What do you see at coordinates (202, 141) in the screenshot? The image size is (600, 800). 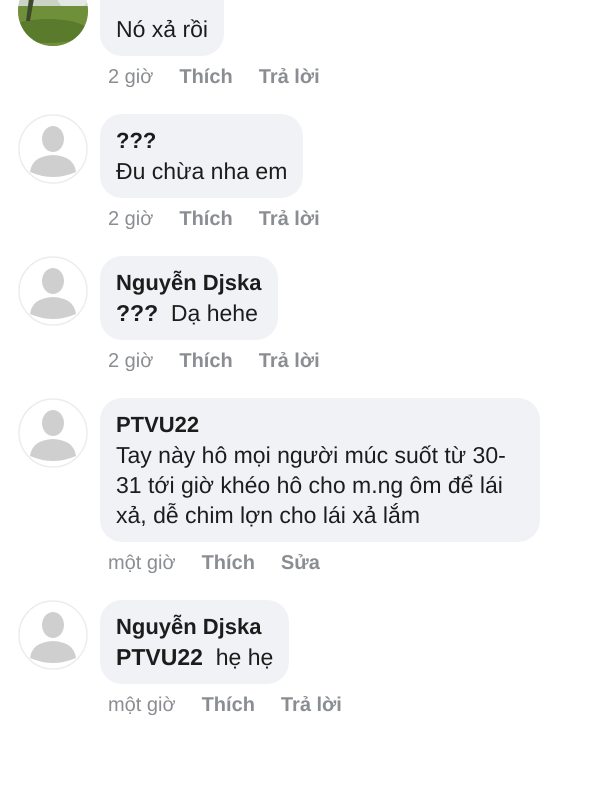 I see `author-name: ???` at bounding box center [202, 141].